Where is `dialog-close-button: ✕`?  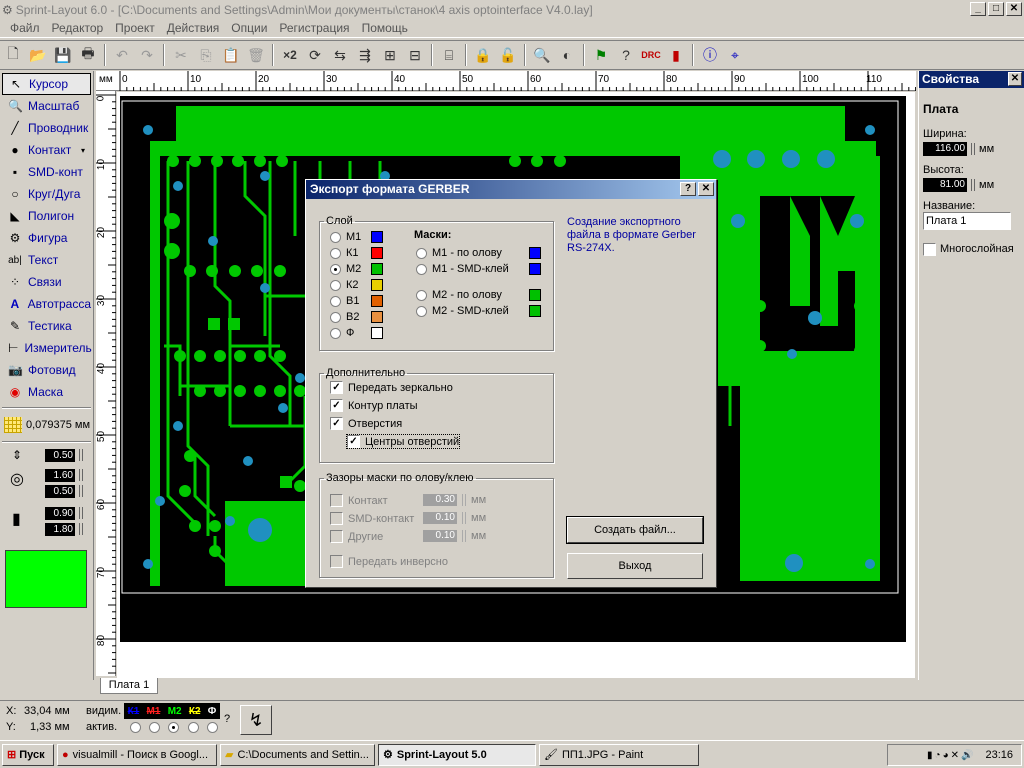 dialog-close-button: ✕ is located at coordinates (706, 189).